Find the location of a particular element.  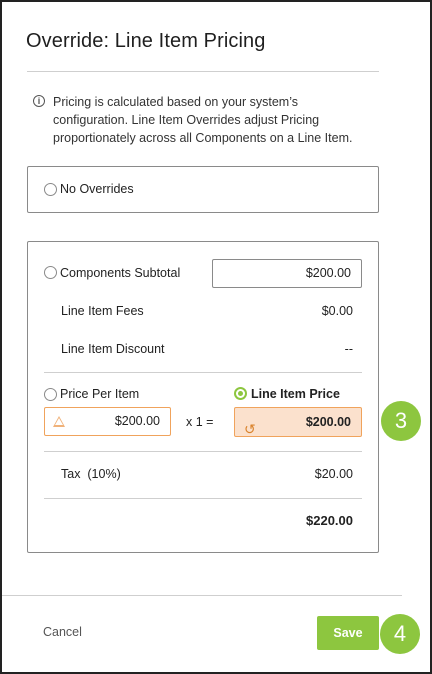

components-subtotal-radio is located at coordinates (50, 272).